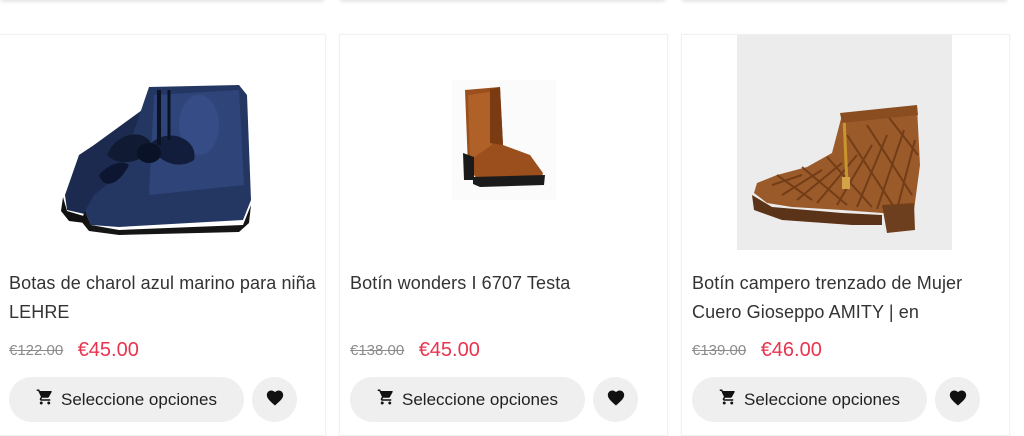 The height and width of the screenshot is (436, 1024). I want to click on product-title: Botín wonders I 6707 Testa, so click(505, 283).